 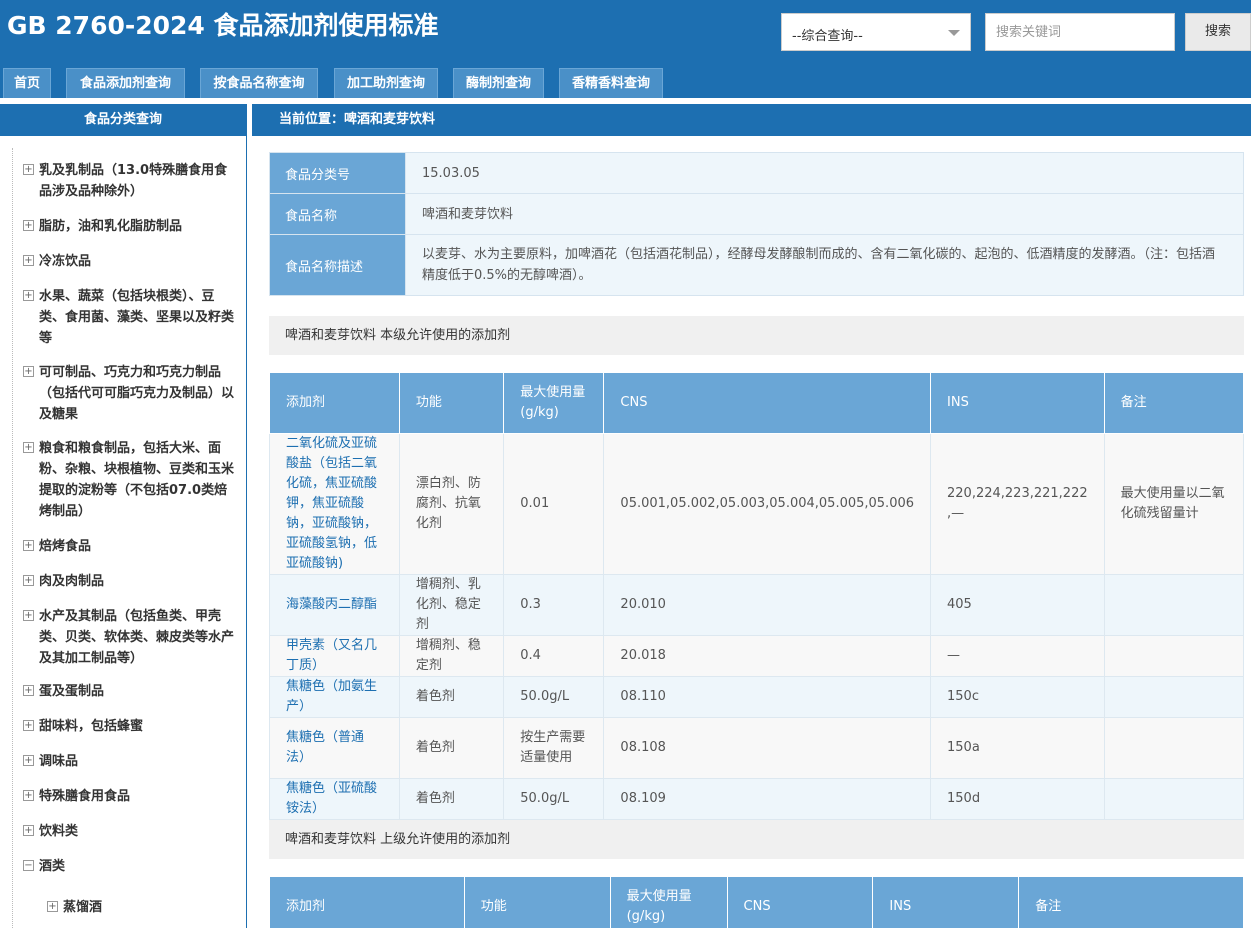 I want to click on parent-additive-table: 添加剂 功能 最大使用量(g/kg) CNS INS 备注, so click(x=756, y=902).